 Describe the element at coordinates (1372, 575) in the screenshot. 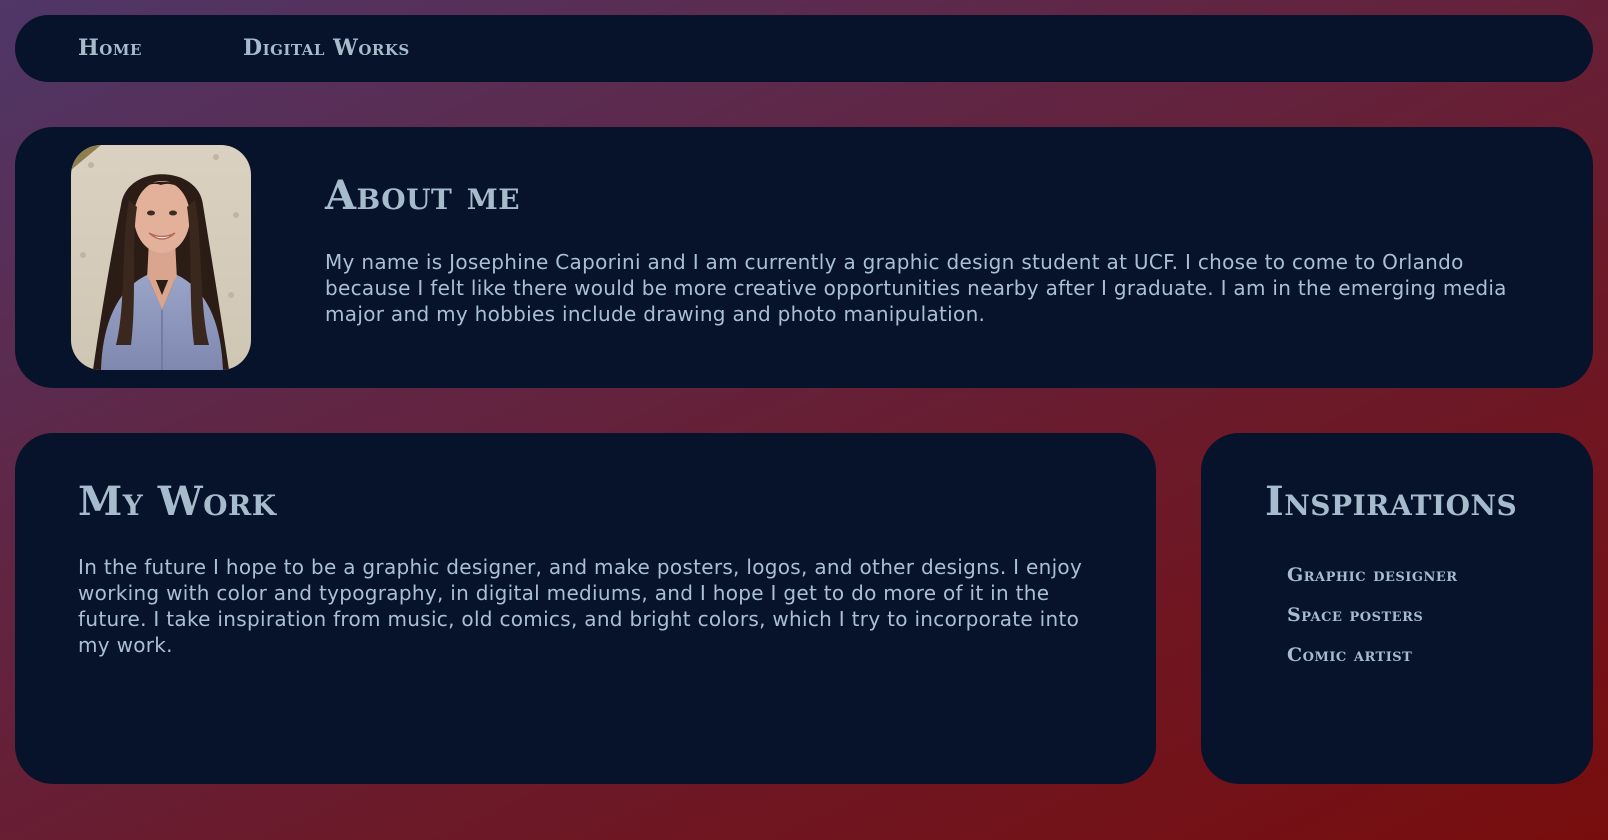

I see `inspiration-item: Graphic designer` at that location.